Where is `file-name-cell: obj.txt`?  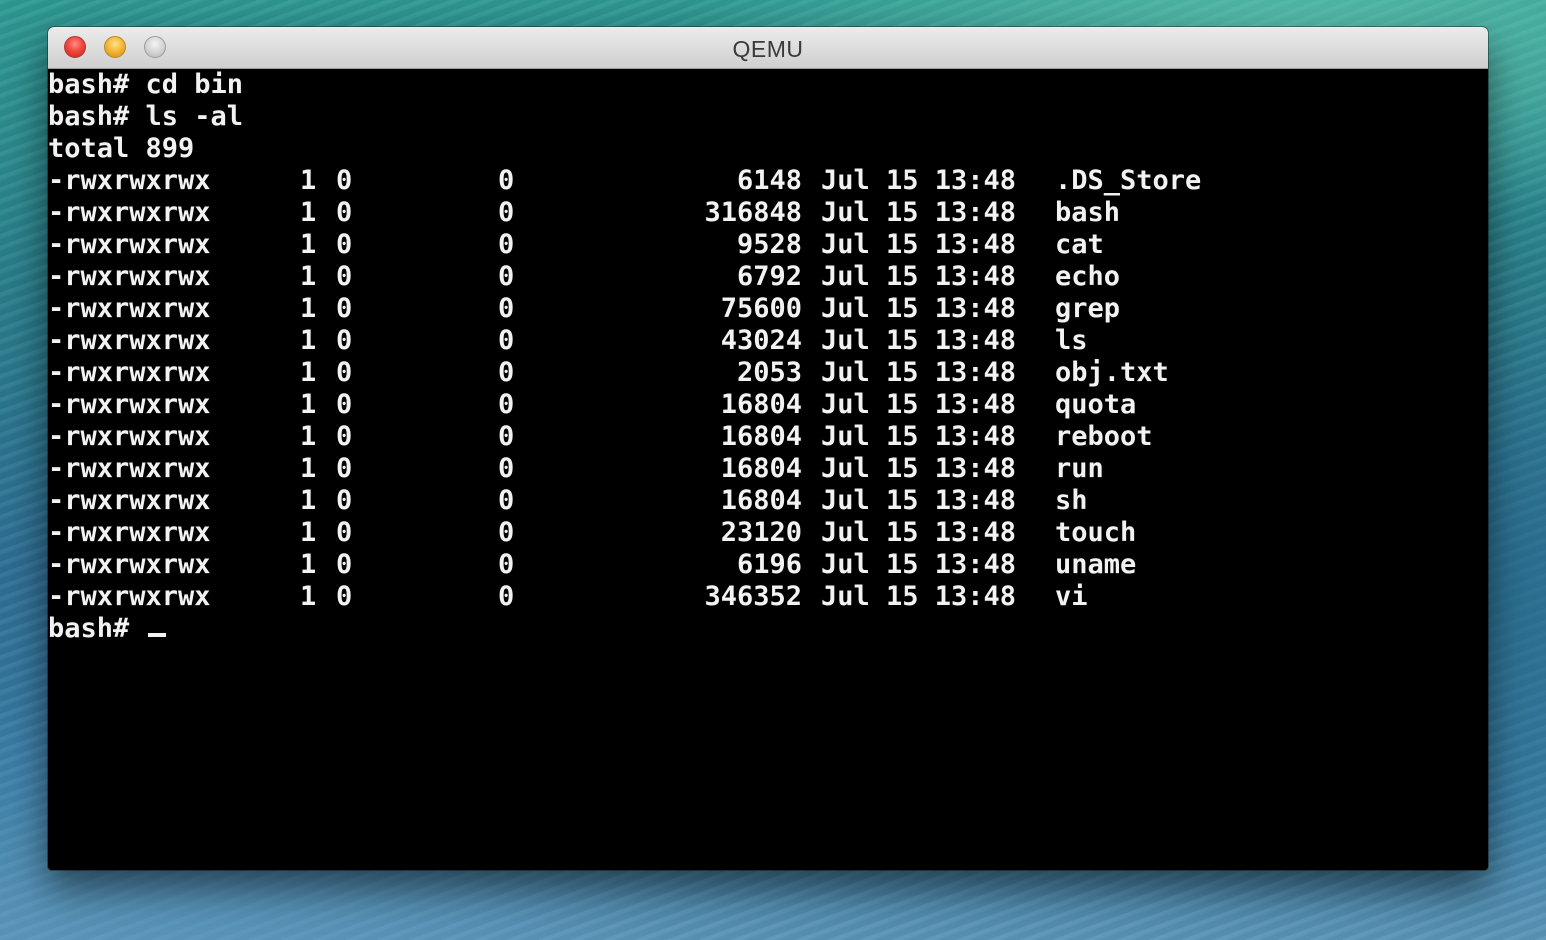
file-name-cell: obj.txt is located at coordinates (1112, 372).